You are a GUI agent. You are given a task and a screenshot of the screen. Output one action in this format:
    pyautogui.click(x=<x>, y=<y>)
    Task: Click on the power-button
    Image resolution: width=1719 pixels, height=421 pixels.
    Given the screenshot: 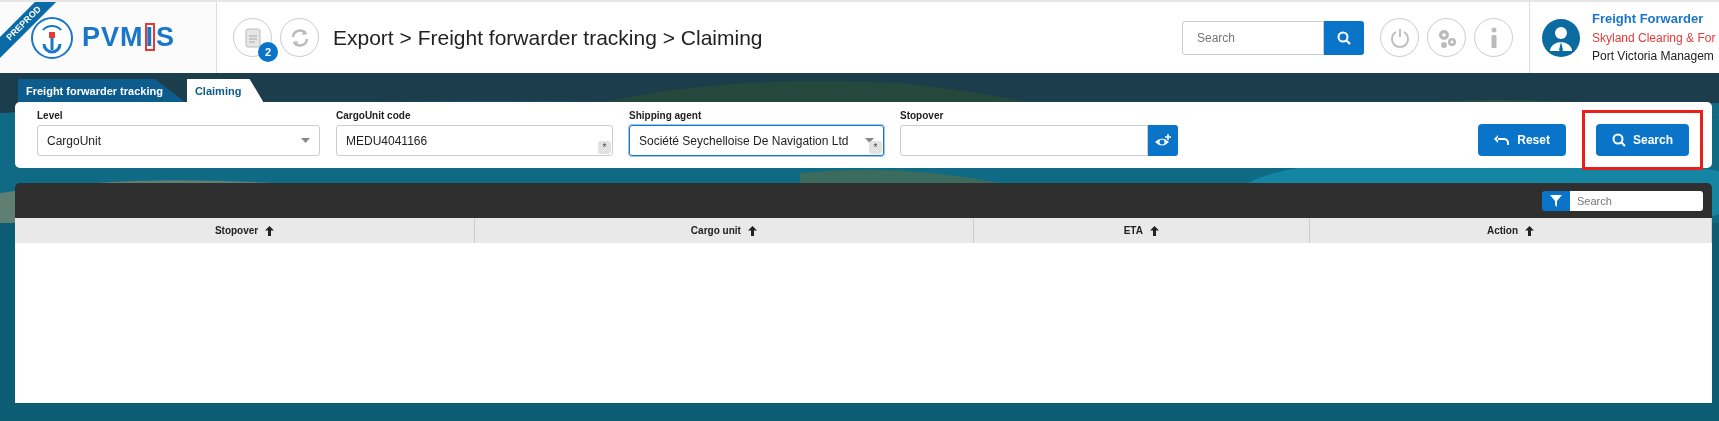 What is the action you would take?
    pyautogui.click(x=1399, y=37)
    